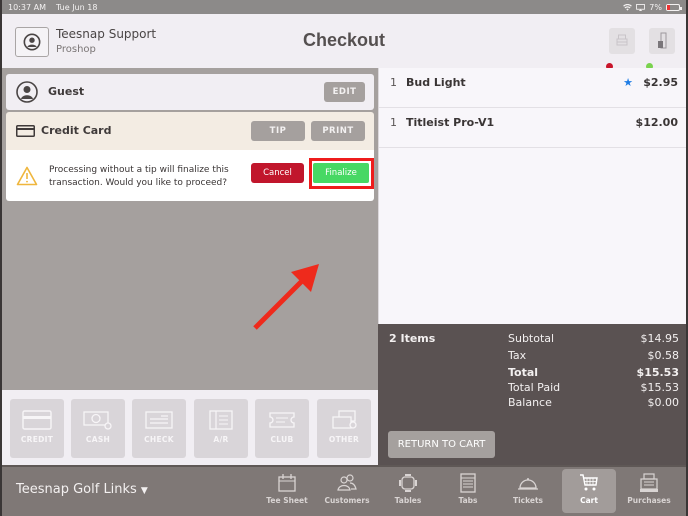 This screenshot has width=688, height=516. Describe the element at coordinates (277, 173) in the screenshot. I see `cancel-button: Cancel` at that location.